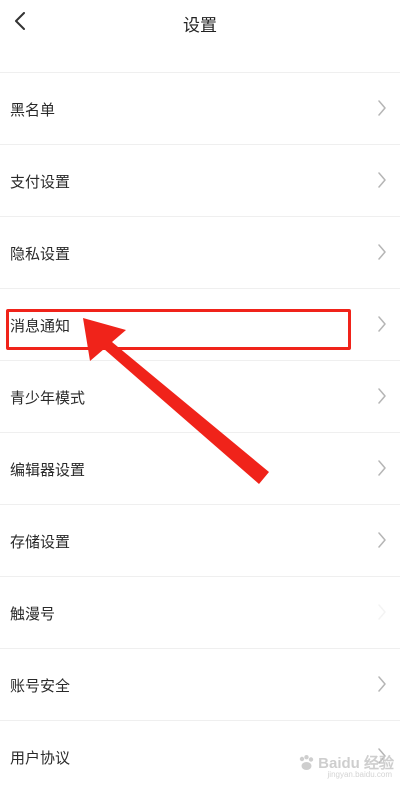 Image resolution: width=400 pixels, height=792 pixels. Describe the element at coordinates (306, 762) in the screenshot. I see `baidu-paw-icon` at that location.